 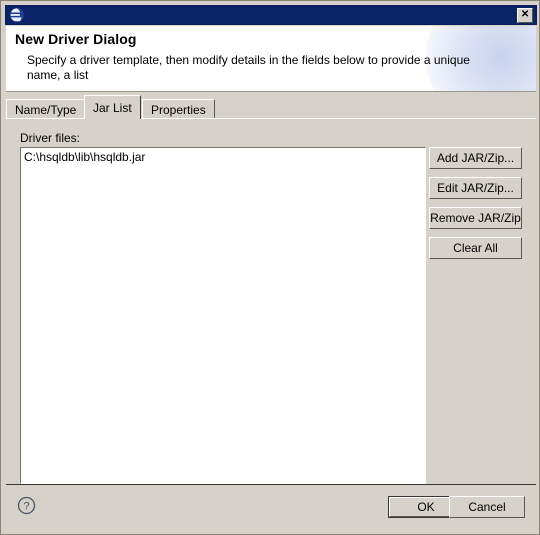 What do you see at coordinates (112, 107) in the screenshot?
I see `tab-jar-list: Jar List` at bounding box center [112, 107].